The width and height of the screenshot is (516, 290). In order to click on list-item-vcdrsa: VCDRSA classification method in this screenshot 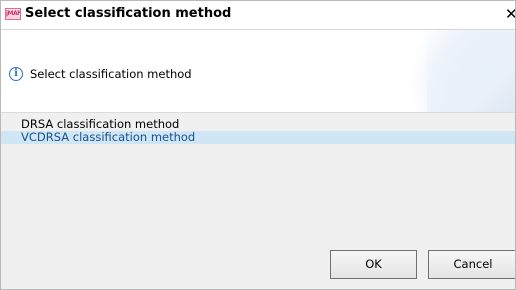, I will do `click(258, 137)`.